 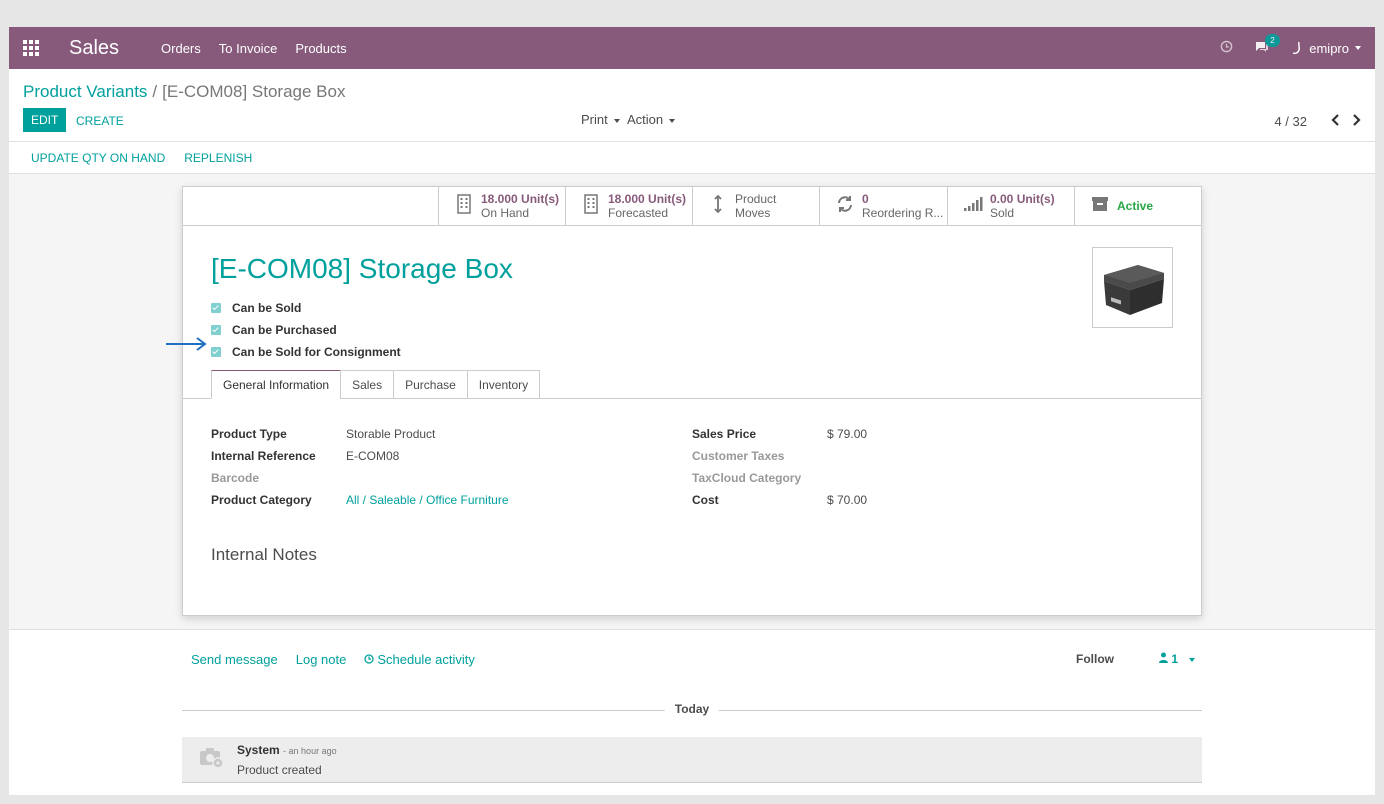 I want to click on can-be-sold-consignment-label: Can be Sold for Consignment, so click(x=316, y=352).